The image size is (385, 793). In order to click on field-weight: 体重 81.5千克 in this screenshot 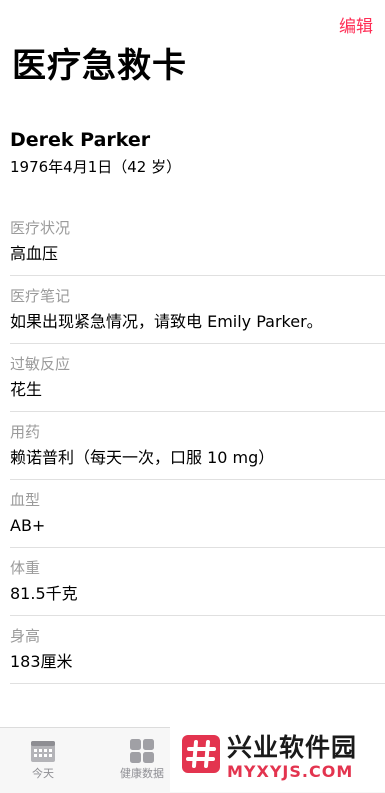, I will do `click(197, 582)`.